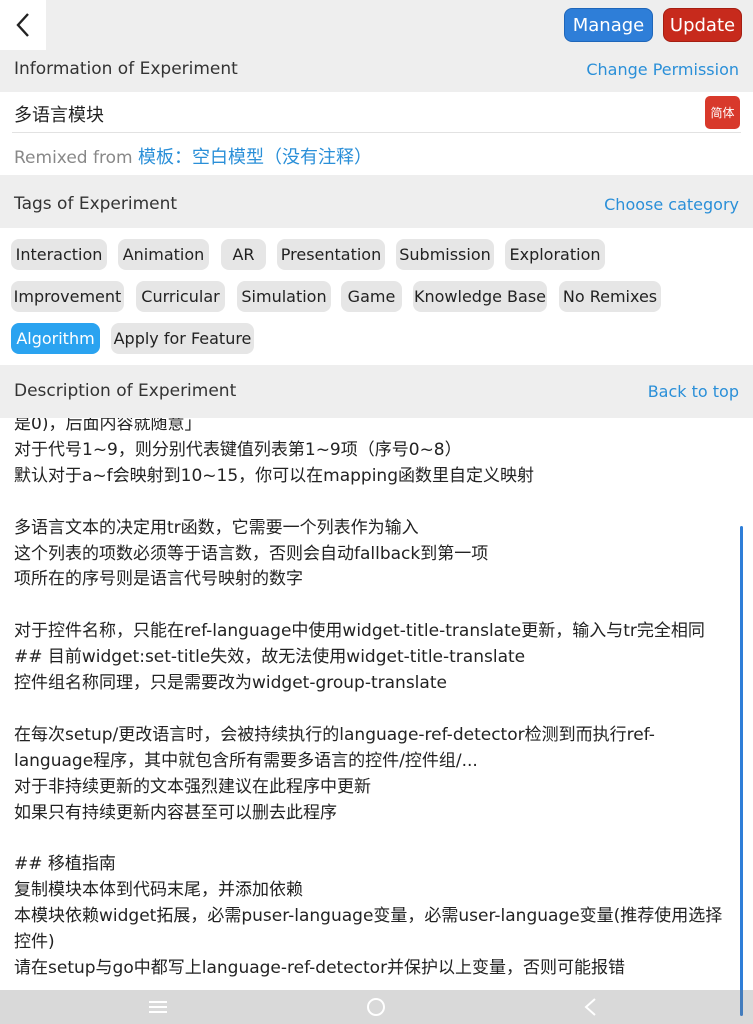 The width and height of the screenshot is (753, 1024). Describe the element at coordinates (284, 296) in the screenshot. I see `tag-simulation: Simulation` at that location.